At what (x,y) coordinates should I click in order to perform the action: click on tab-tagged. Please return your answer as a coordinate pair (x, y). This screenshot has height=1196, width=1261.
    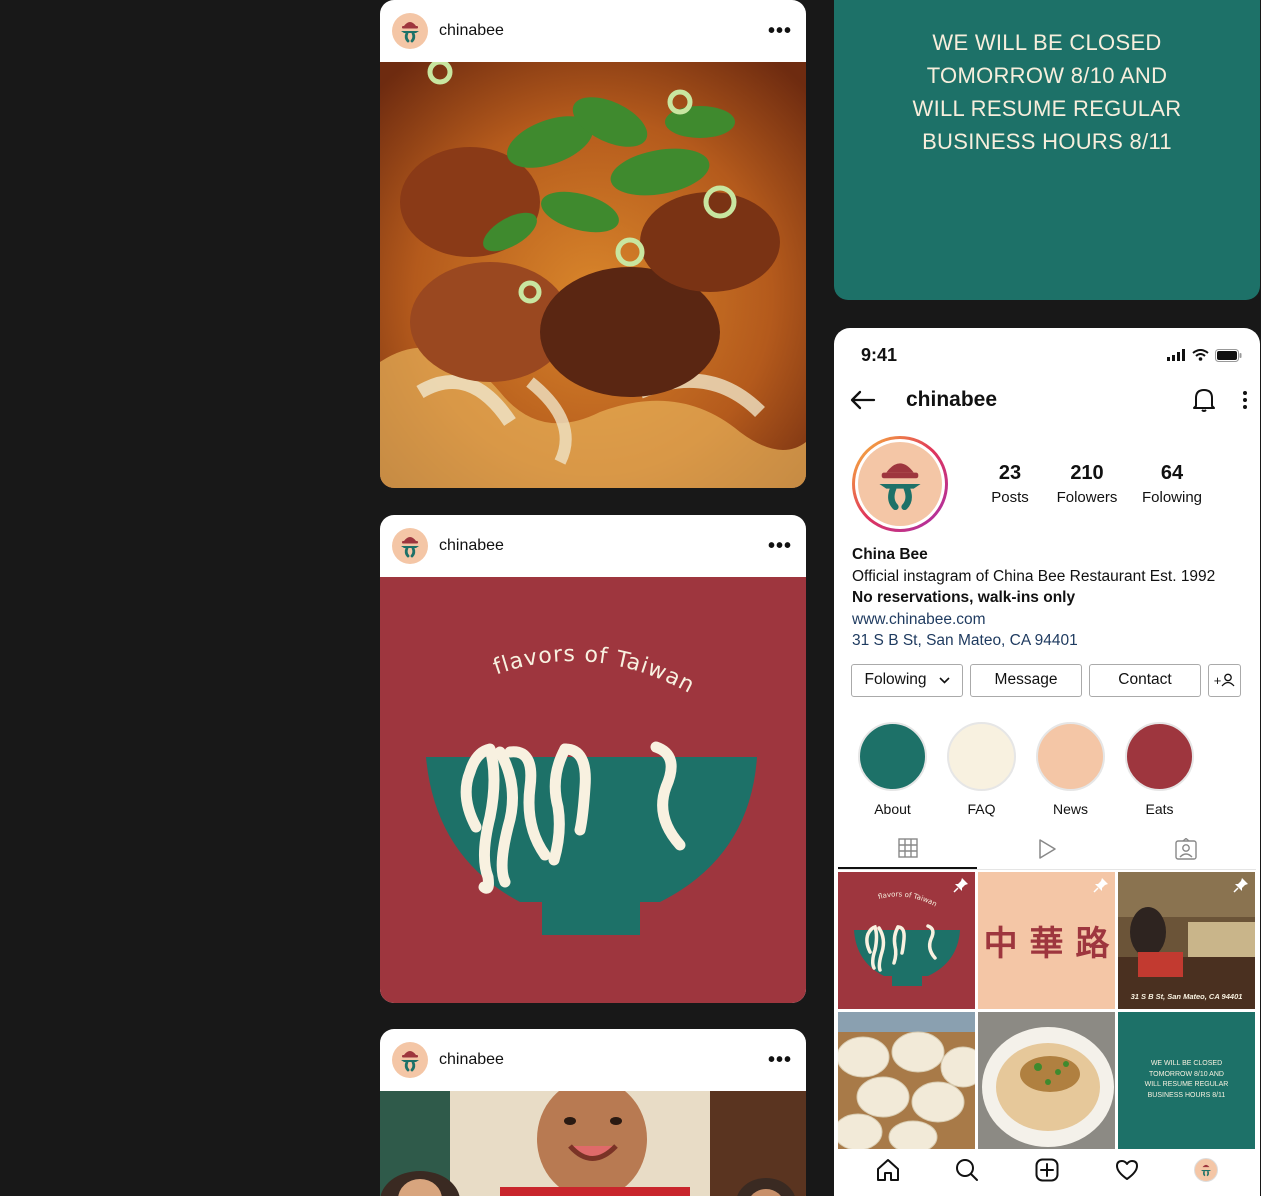
    Looking at the image, I should click on (1186, 849).